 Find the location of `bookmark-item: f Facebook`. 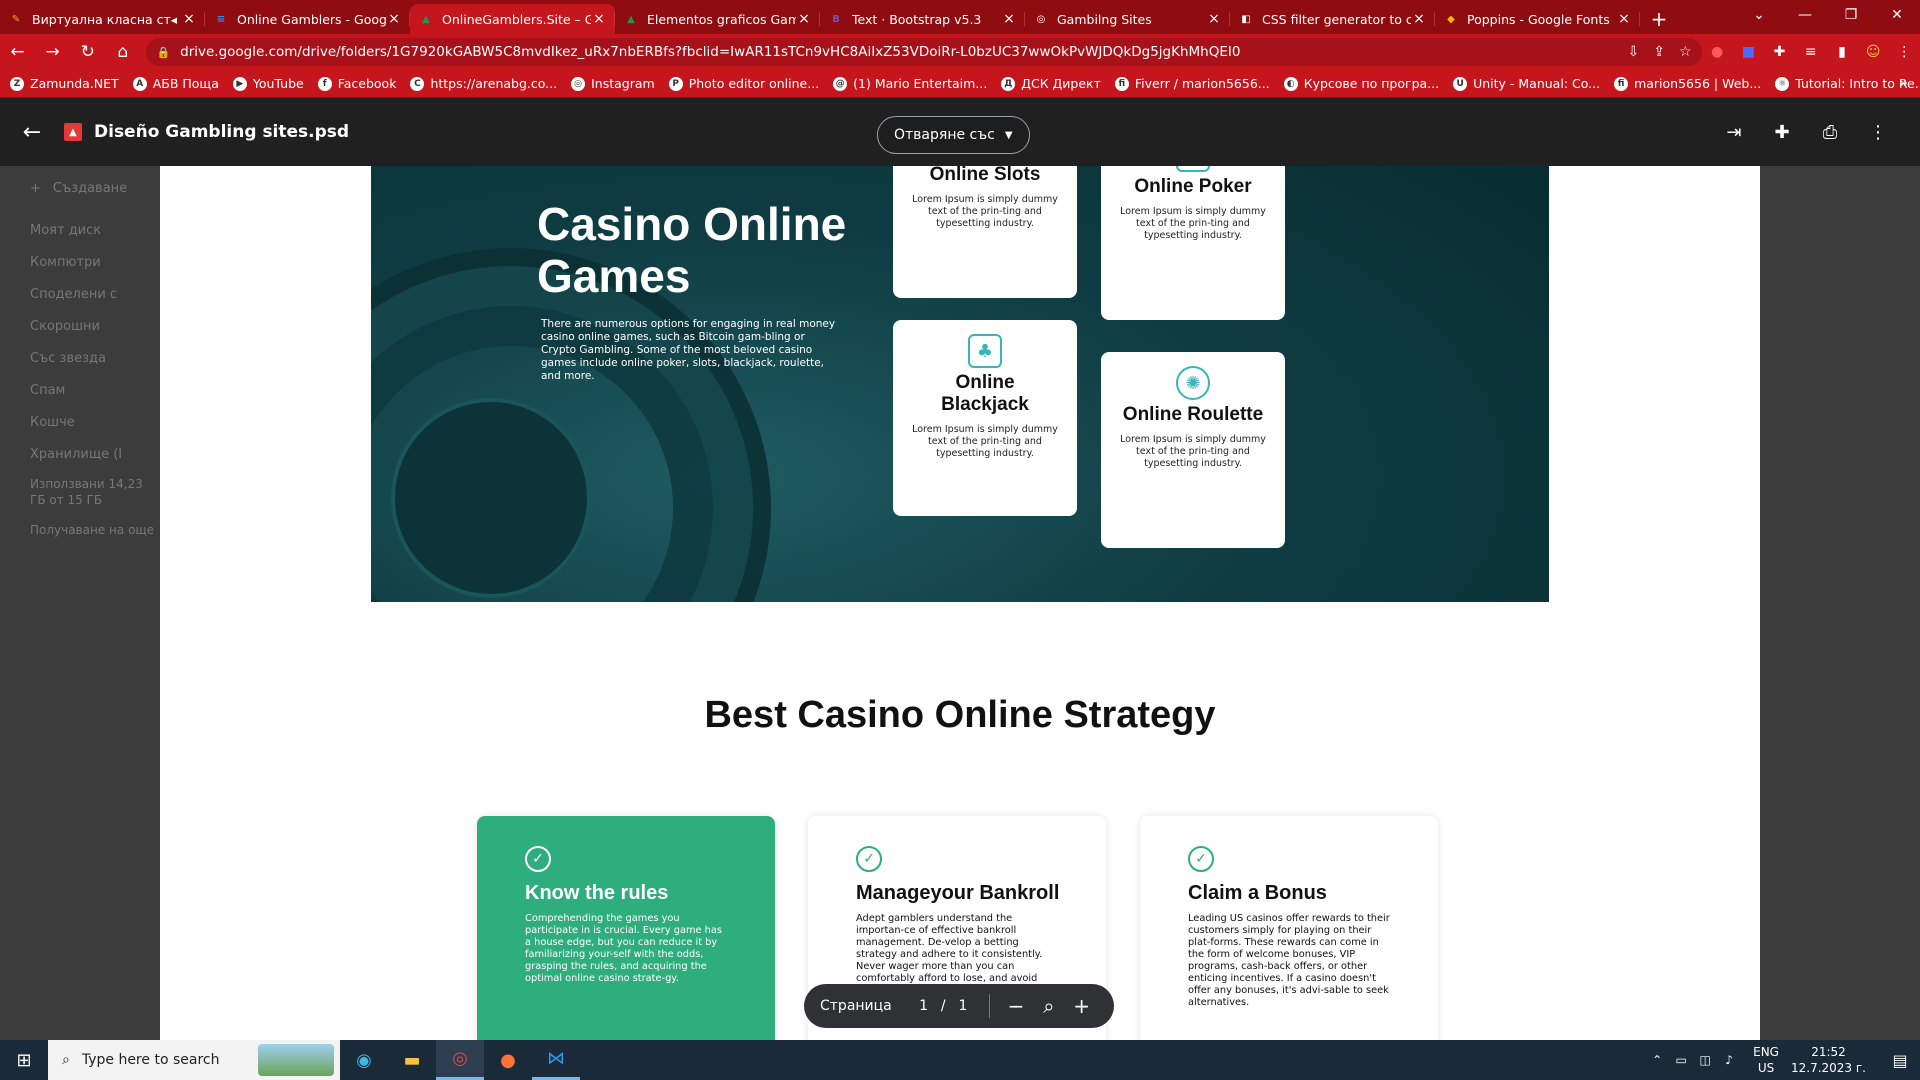

bookmark-item: f Facebook is located at coordinates (356, 83).